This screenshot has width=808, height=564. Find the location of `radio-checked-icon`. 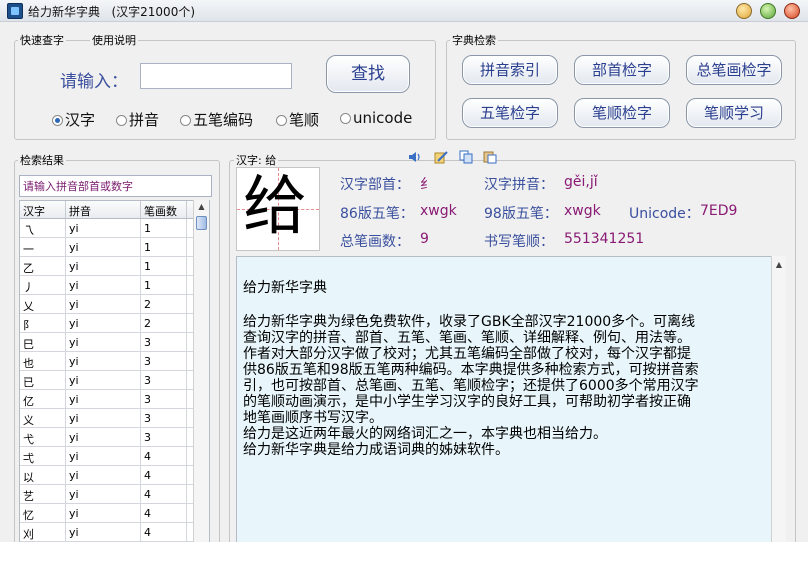

radio-checked-icon is located at coordinates (57, 120).